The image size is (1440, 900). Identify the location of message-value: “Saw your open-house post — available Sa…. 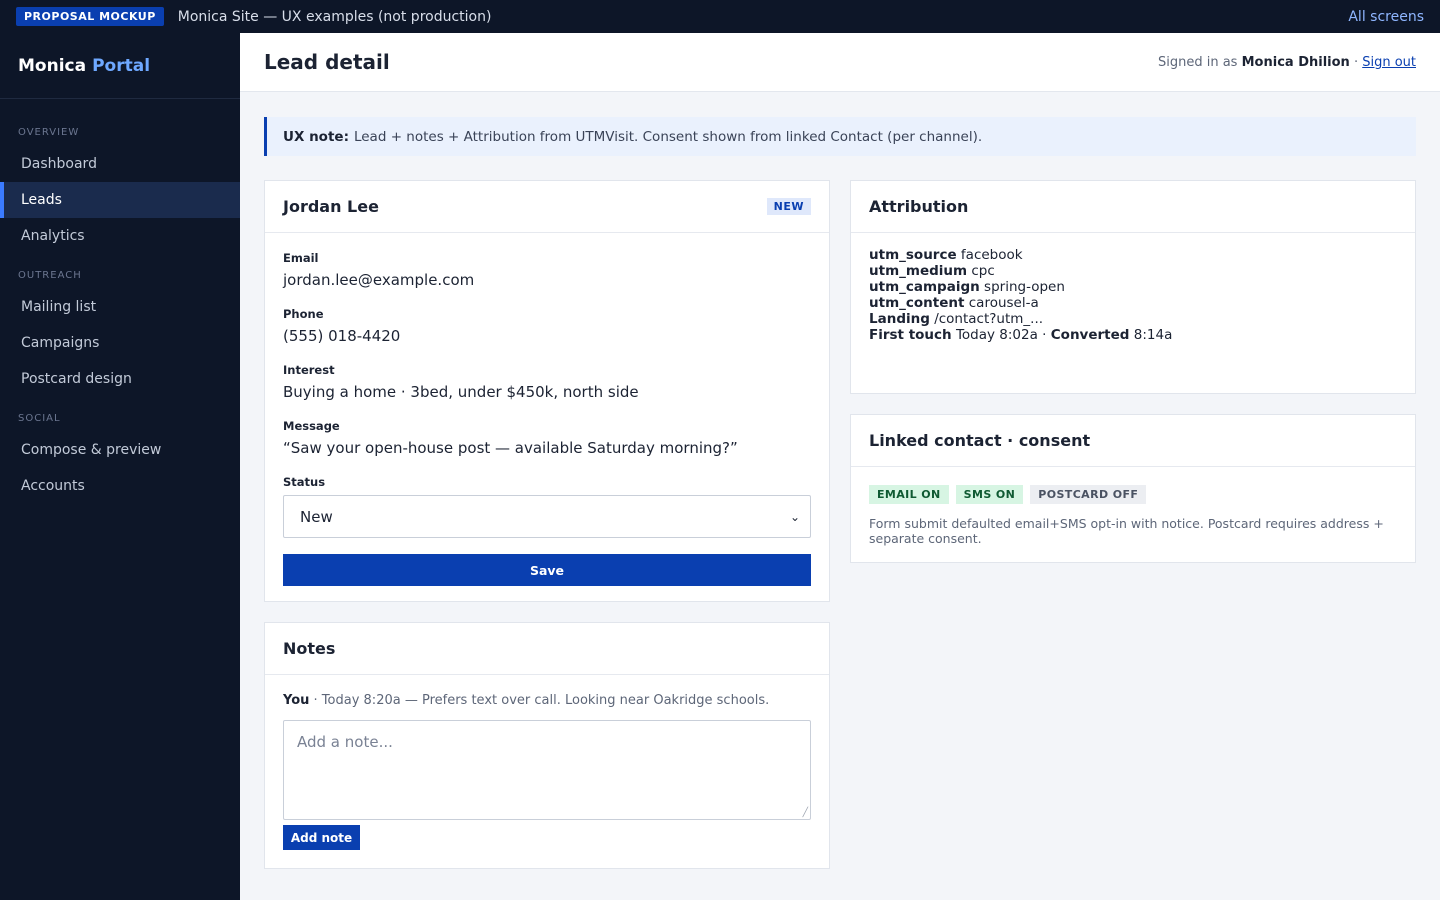
(510, 448).